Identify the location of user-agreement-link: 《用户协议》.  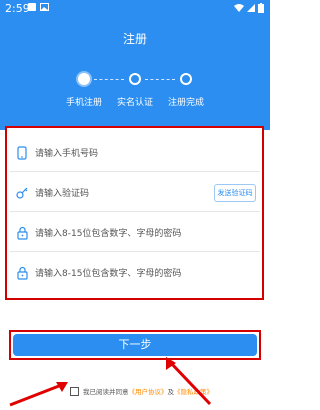
(148, 391).